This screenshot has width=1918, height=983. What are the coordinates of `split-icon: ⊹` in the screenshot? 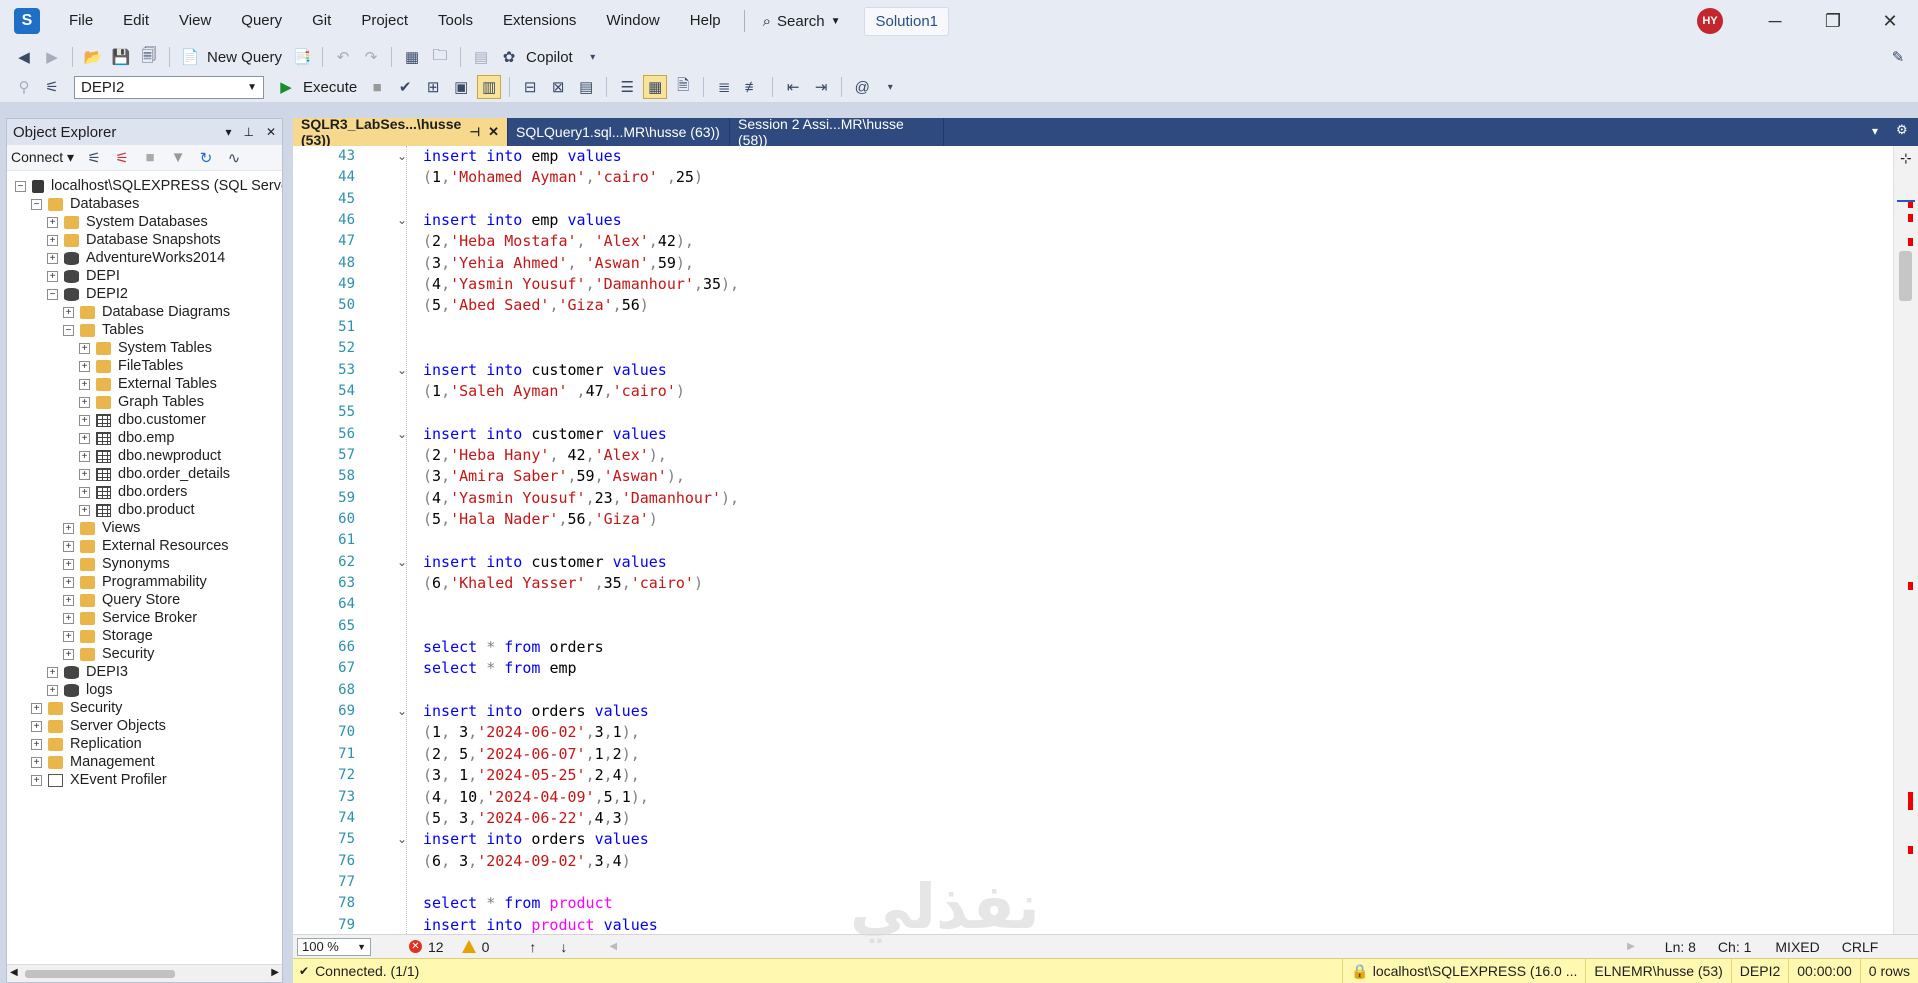 It's located at (1906, 158).